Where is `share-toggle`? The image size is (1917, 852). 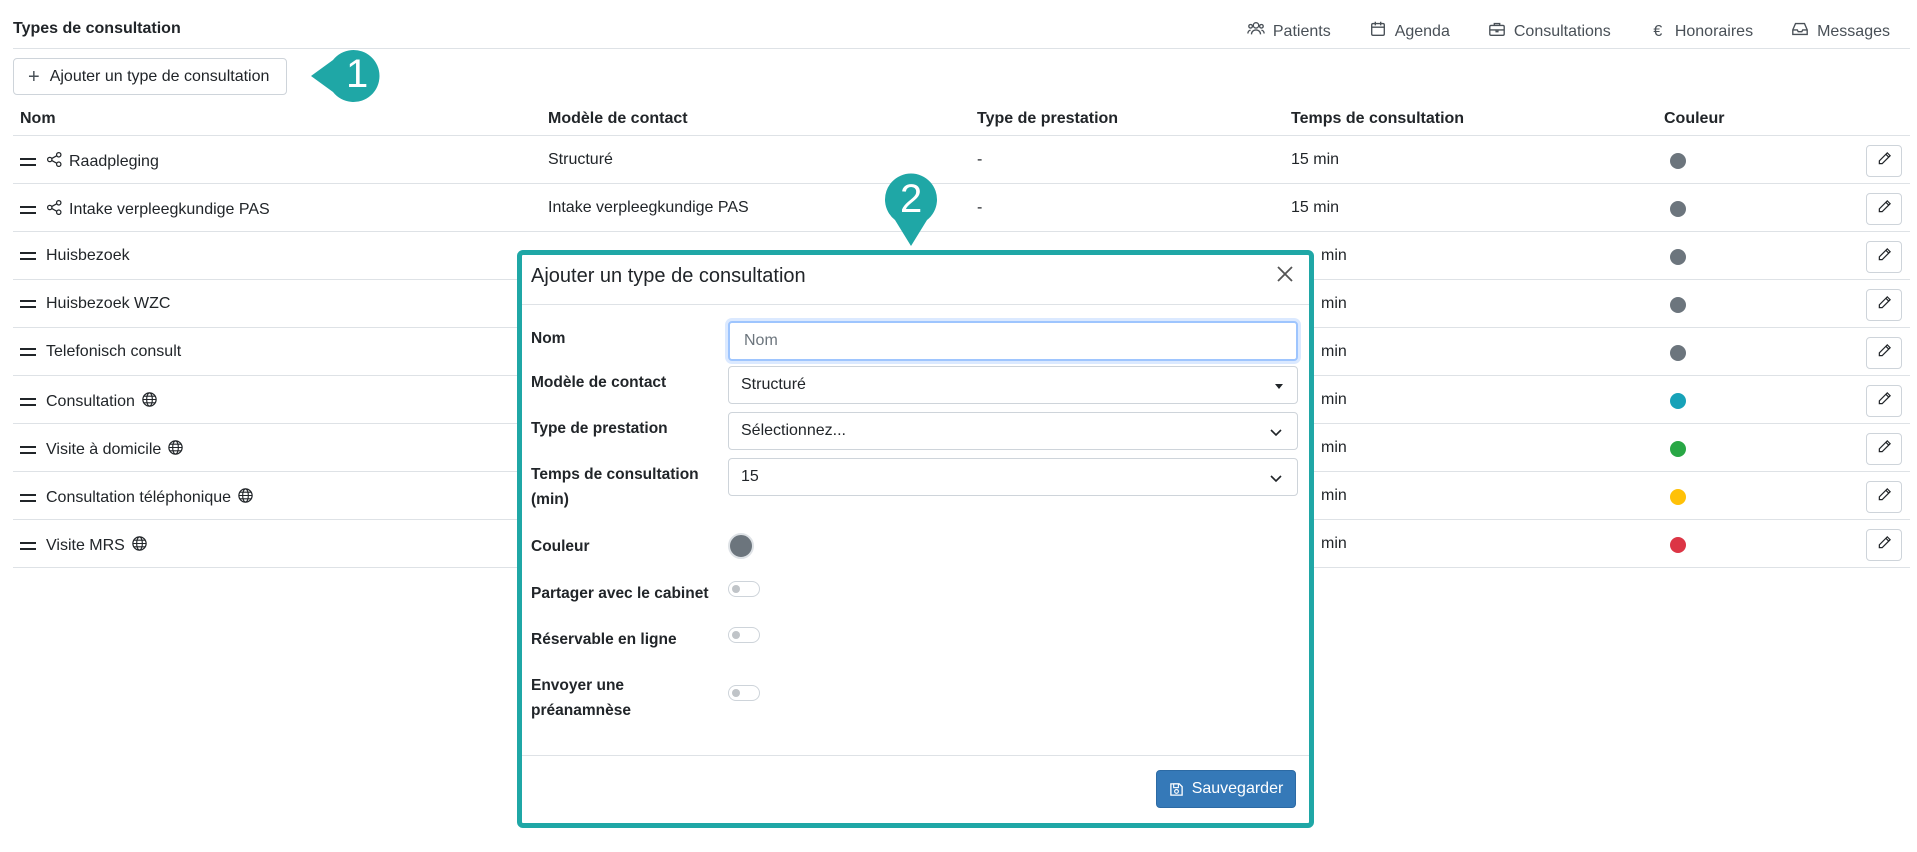 share-toggle is located at coordinates (744, 589).